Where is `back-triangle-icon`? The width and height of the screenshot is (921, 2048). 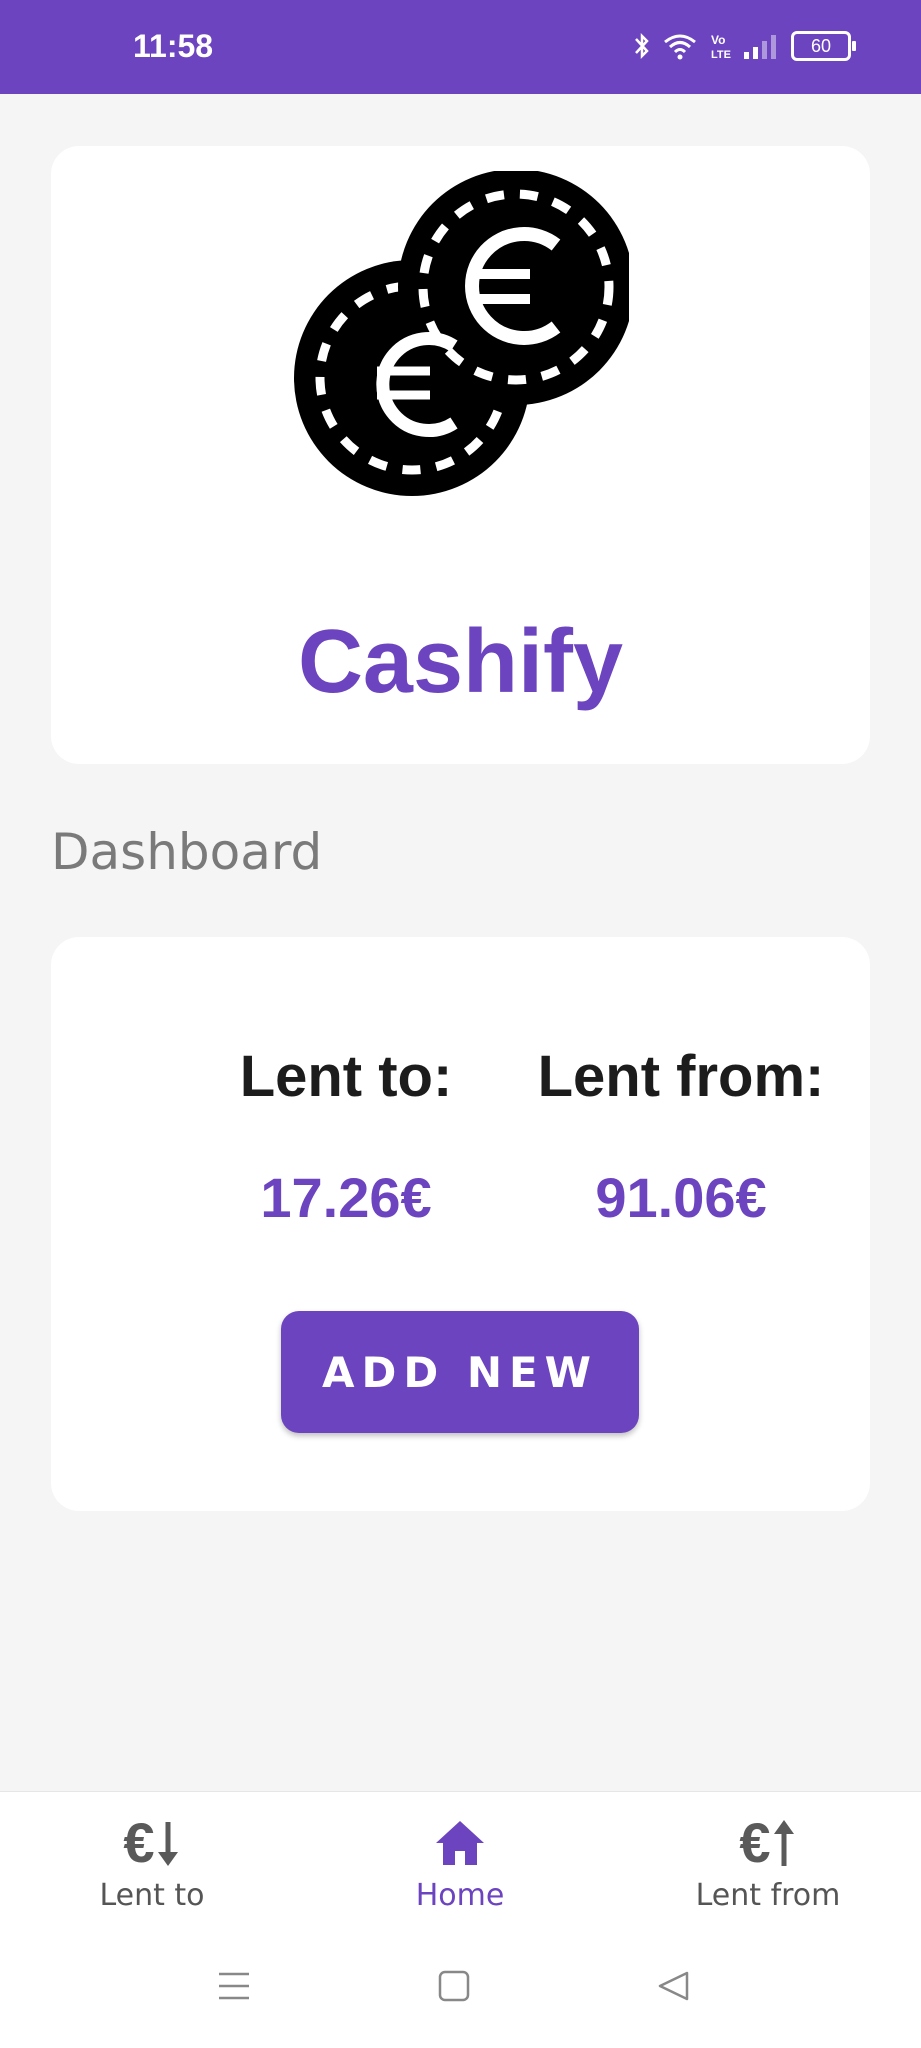
back-triangle-icon is located at coordinates (673, 1988).